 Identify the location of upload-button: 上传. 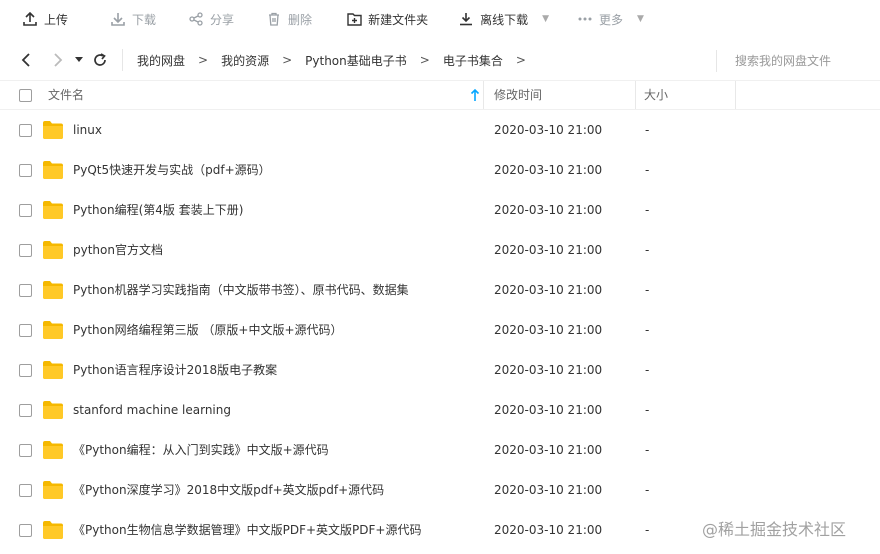
(40, 19).